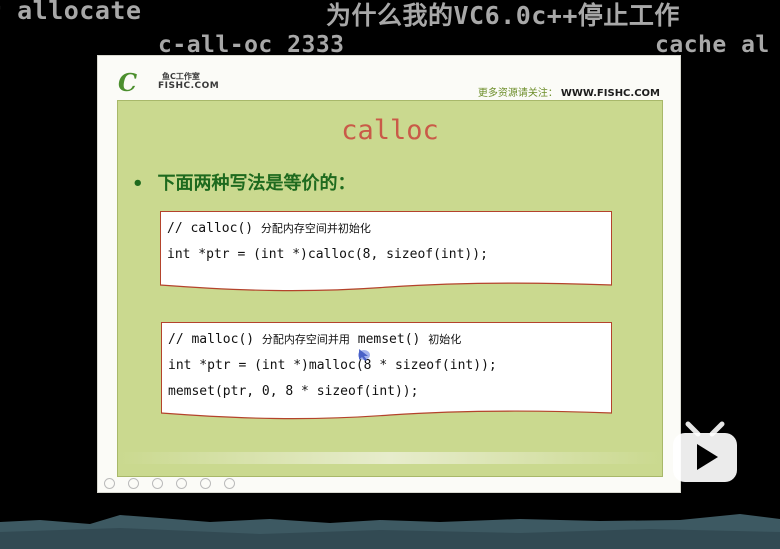 This screenshot has height=549, width=780. I want to click on code-comment-cn: 初始化, so click(445, 339).